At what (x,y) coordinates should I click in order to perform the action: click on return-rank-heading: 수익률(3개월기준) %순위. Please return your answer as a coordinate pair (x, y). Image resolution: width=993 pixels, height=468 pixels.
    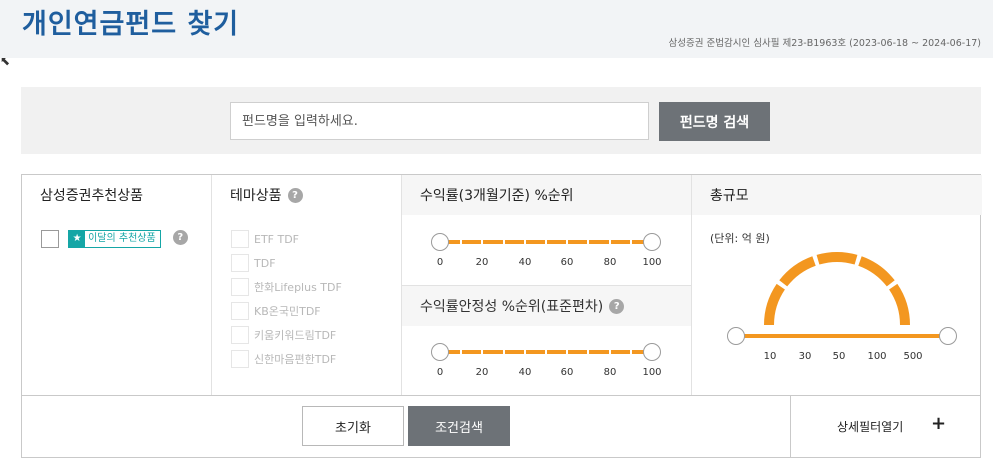
    Looking at the image, I should click on (546, 195).